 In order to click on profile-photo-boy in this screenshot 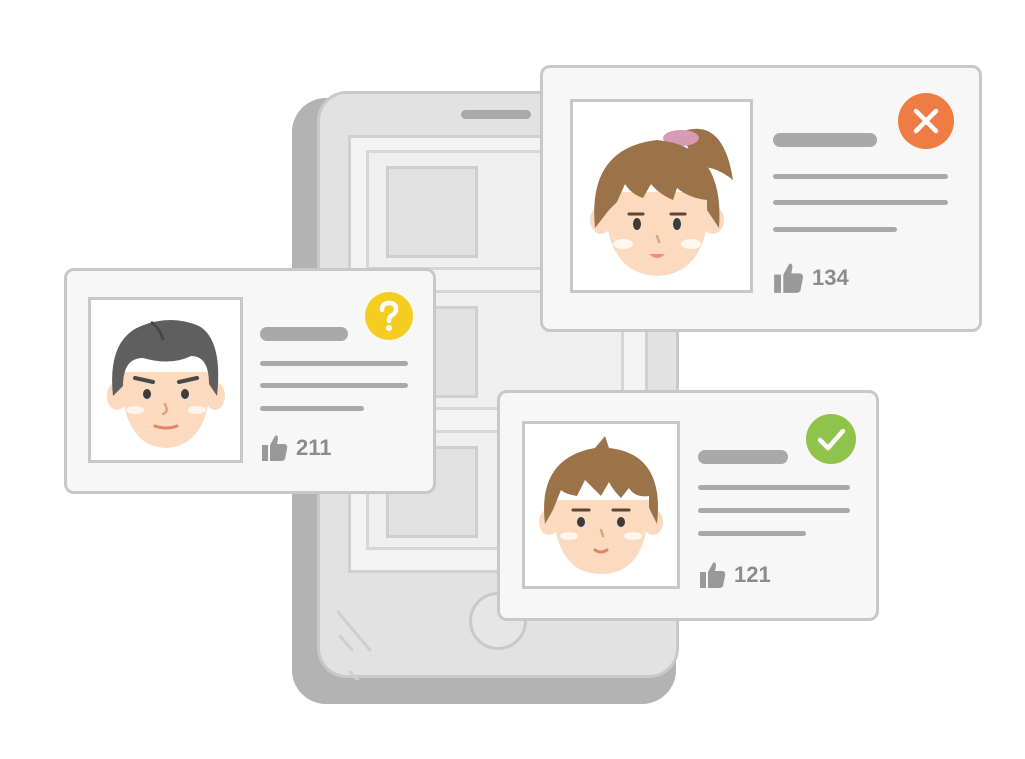, I will do `click(601, 505)`.